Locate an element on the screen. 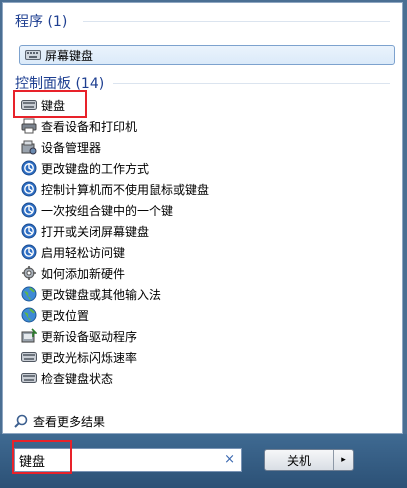 This screenshot has width=407, height=488. control-panel-item: 更改光标闪烁速率 is located at coordinates (79, 357).